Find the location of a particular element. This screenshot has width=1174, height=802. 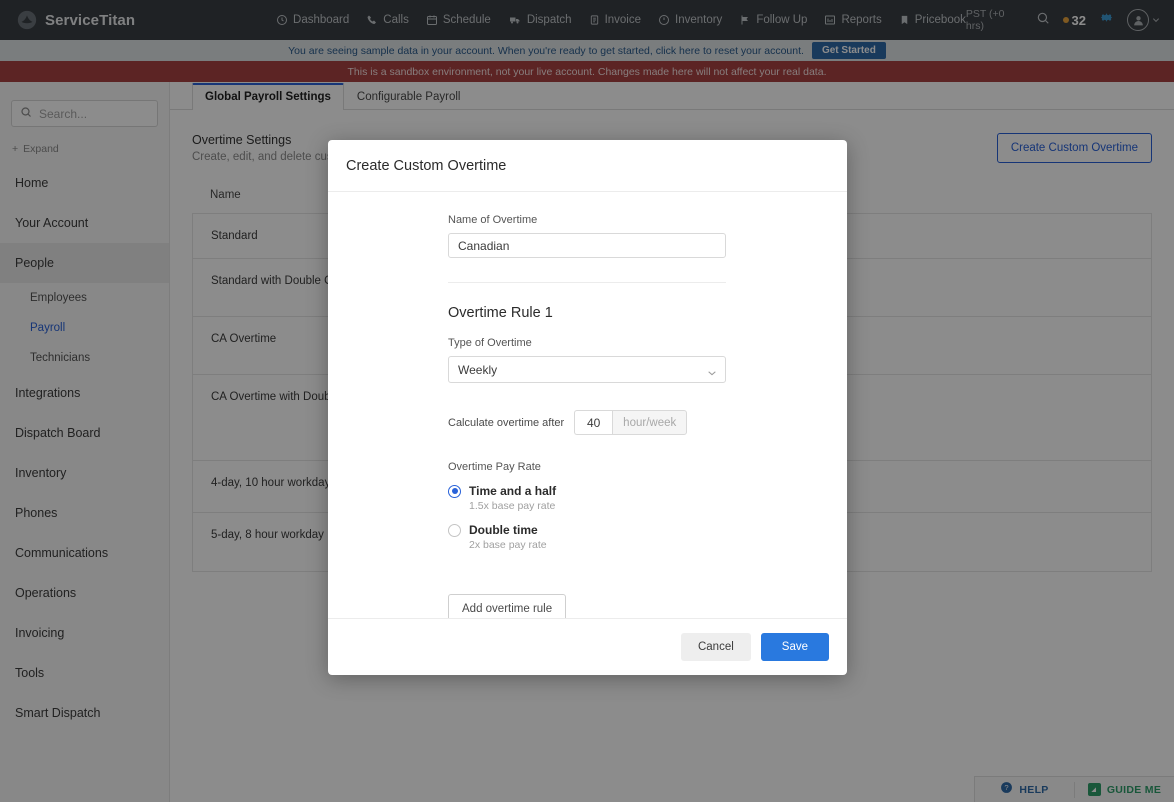

add-overtime-rule-button: Add overtime rule is located at coordinates (507, 606).